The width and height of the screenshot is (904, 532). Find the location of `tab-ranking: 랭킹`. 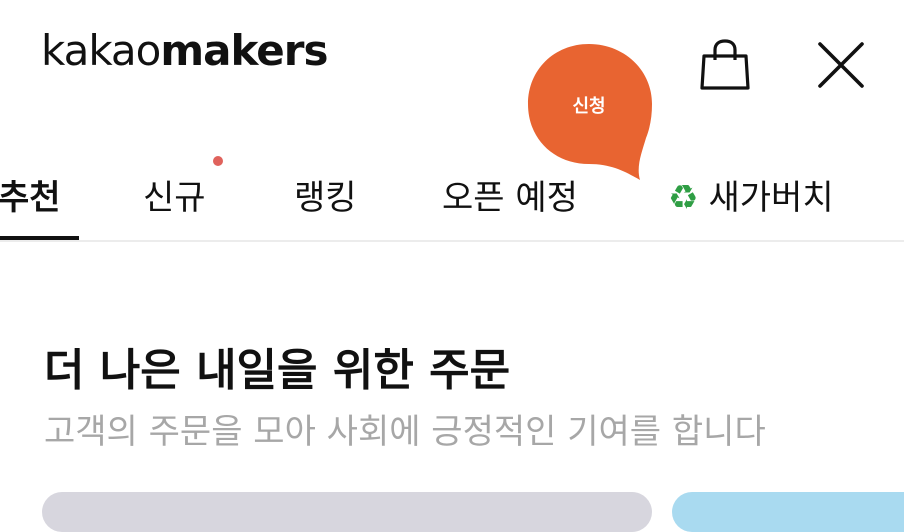

tab-ranking: 랭킹 is located at coordinates (325, 194).